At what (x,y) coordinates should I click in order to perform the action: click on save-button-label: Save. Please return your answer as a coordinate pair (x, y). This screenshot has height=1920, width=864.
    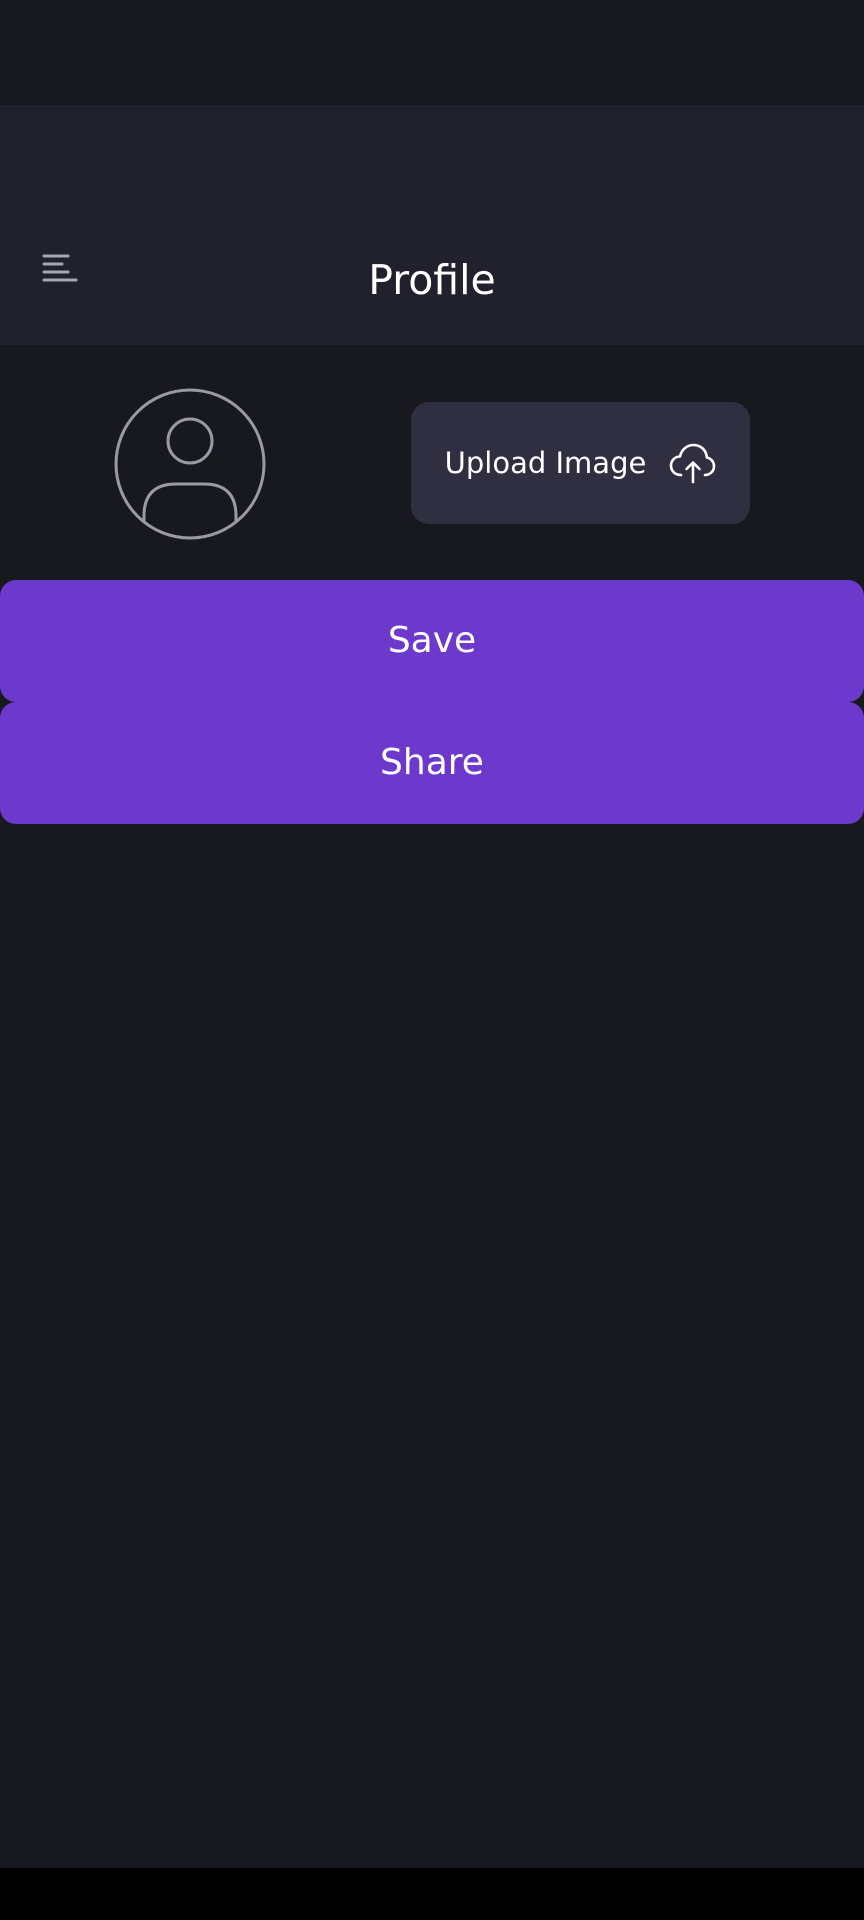
    Looking at the image, I should click on (432, 640).